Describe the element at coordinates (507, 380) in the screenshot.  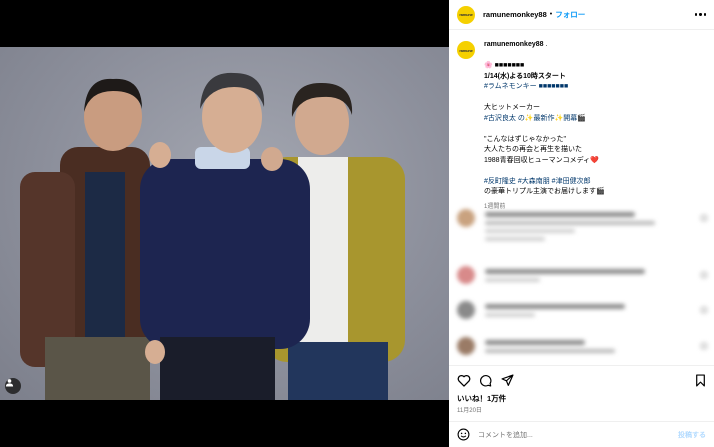
I see `share-icon` at that location.